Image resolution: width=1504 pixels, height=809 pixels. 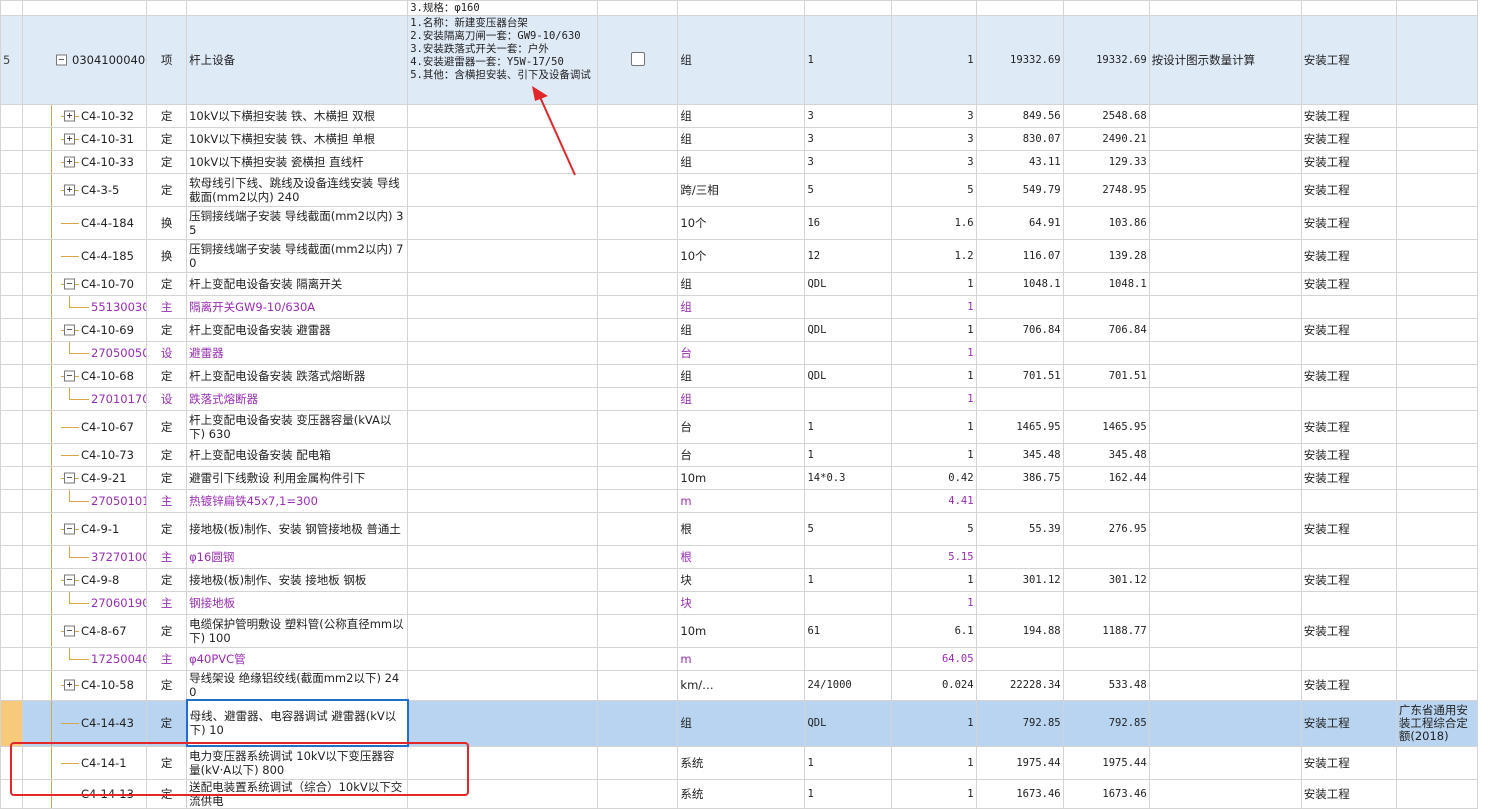 I want to click on code-cell: C4-4-184, so click(x=84, y=223).